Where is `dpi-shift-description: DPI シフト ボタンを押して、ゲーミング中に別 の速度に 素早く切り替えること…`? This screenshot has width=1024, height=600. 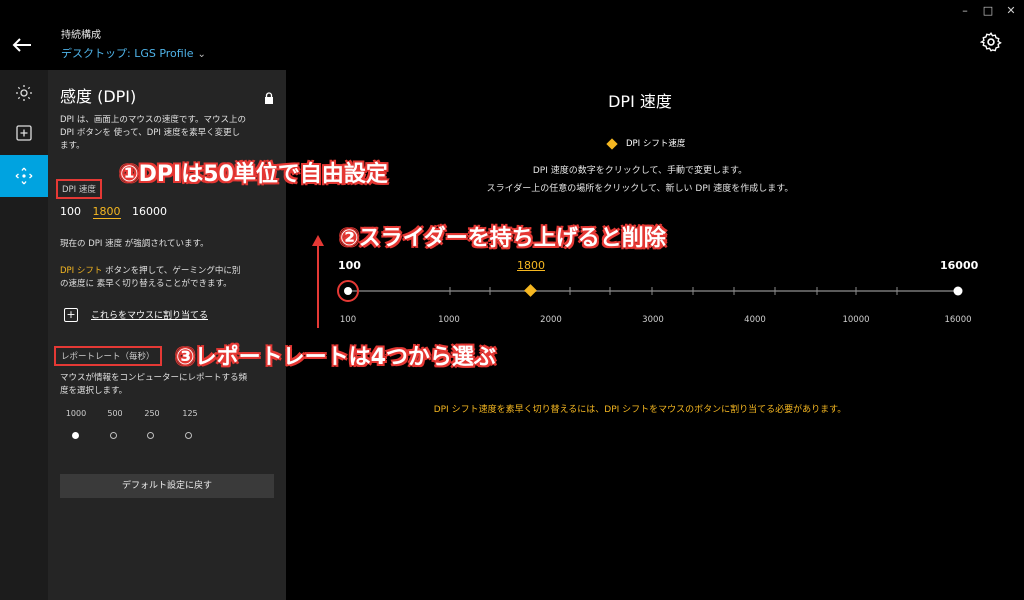 dpi-shift-description: DPI シフト ボタンを押して、ゲーミング中に別 の速度に 素早く切り替えること… is located at coordinates (150, 277).